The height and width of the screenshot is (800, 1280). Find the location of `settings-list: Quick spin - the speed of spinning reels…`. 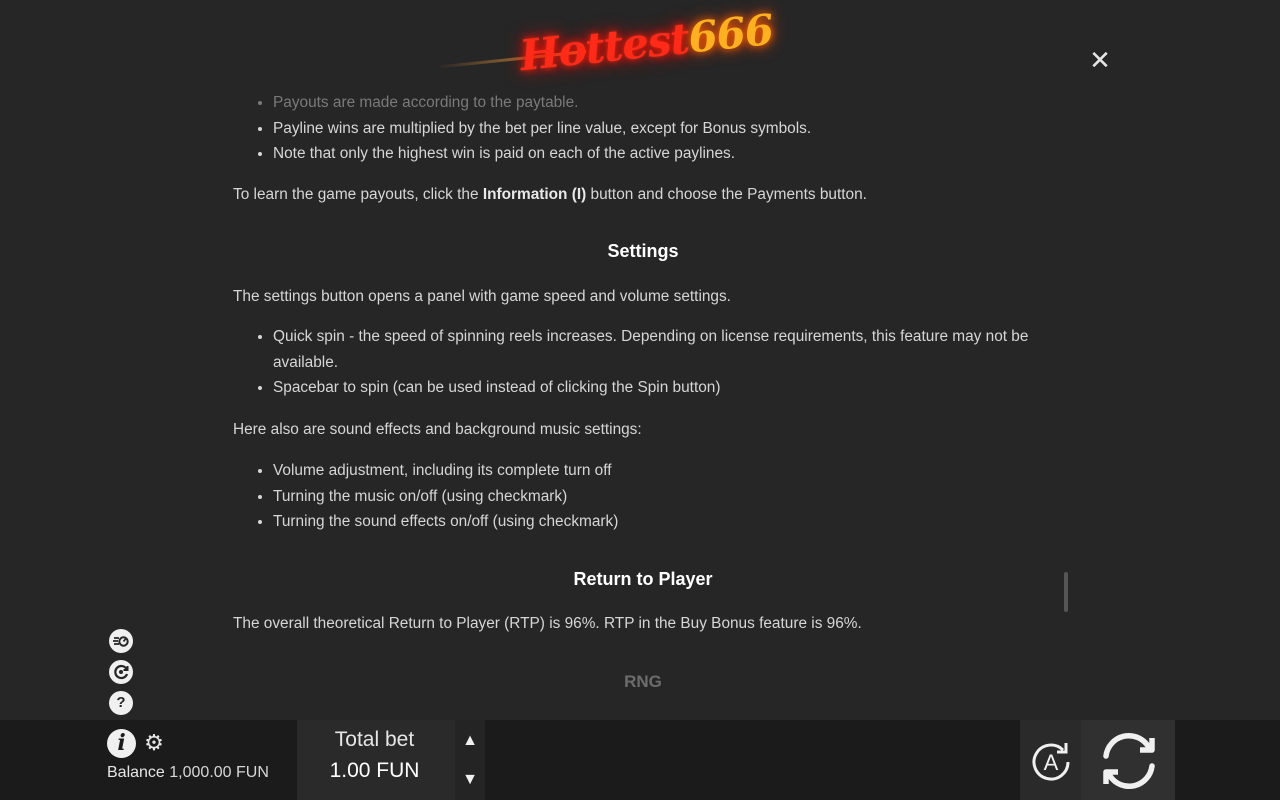

settings-list: Quick spin - the speed of spinning reels… is located at coordinates (643, 362).